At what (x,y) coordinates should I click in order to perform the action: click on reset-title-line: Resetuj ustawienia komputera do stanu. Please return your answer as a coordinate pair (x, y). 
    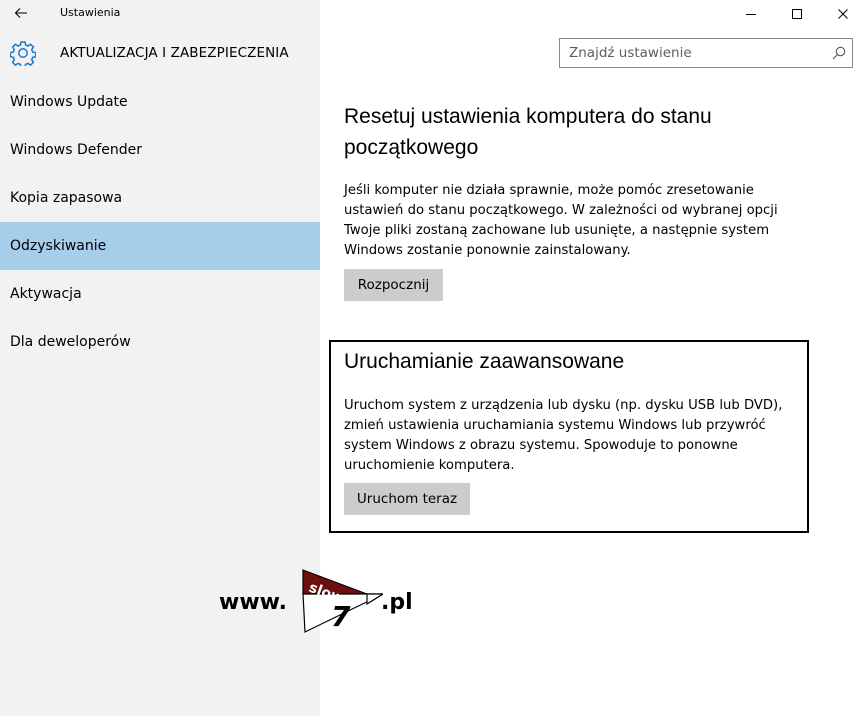
    Looking at the image, I should click on (528, 116).